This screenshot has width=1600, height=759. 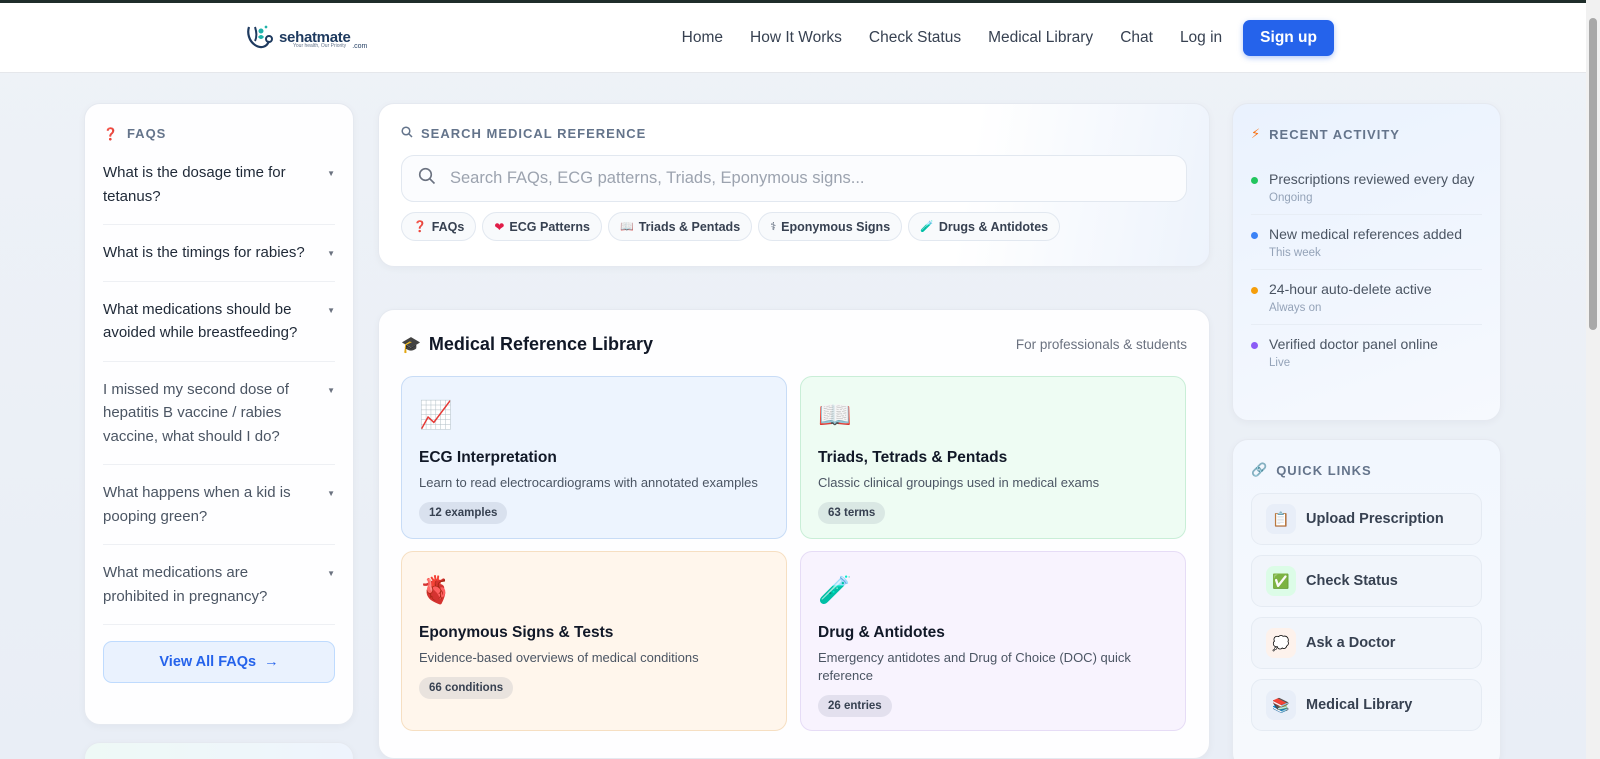 I want to click on quick-link-label: Upload Prescription, so click(x=1375, y=519).